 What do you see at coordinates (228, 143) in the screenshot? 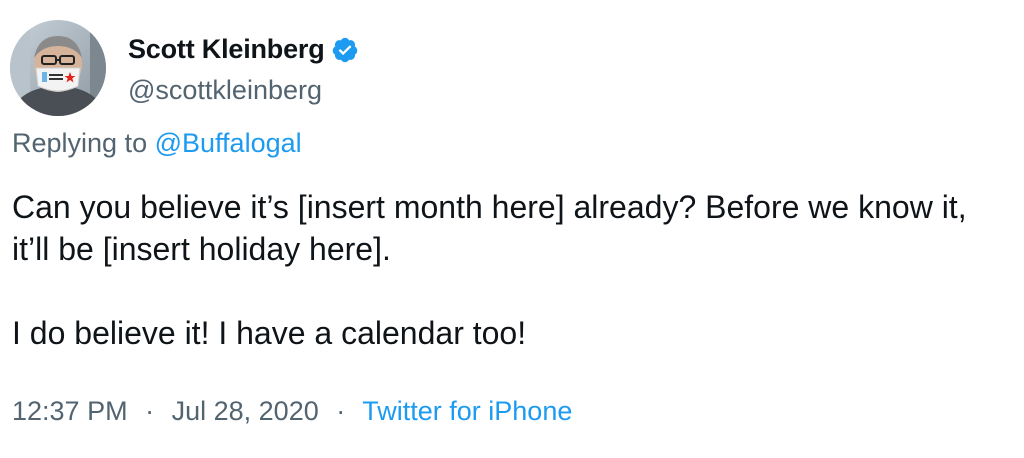
I see `replying-to-mention-link: @Buffalogal` at bounding box center [228, 143].